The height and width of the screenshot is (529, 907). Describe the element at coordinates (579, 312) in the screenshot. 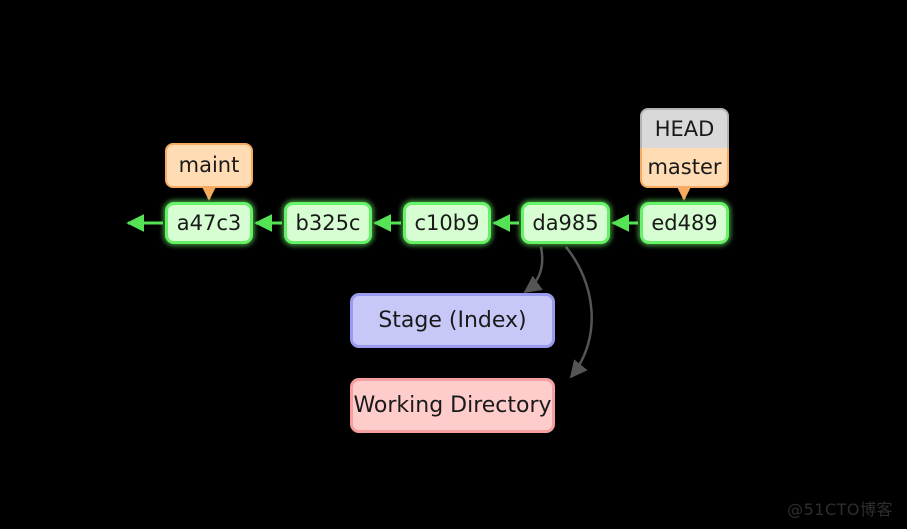

I see `edge-da985-to-working-directory` at that location.